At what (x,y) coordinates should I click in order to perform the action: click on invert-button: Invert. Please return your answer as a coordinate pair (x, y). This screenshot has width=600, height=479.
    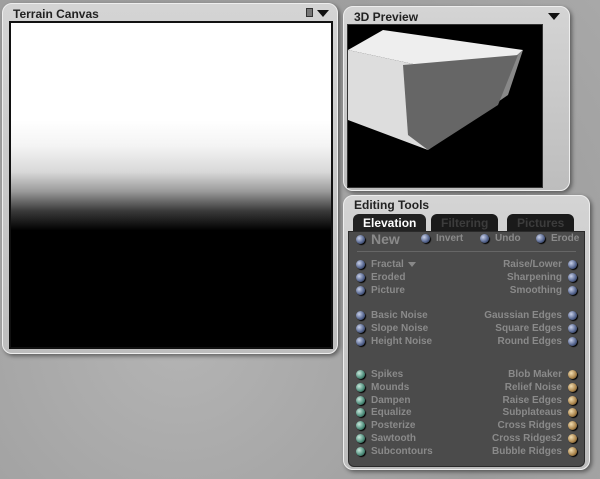
    Looking at the image, I should click on (439, 238).